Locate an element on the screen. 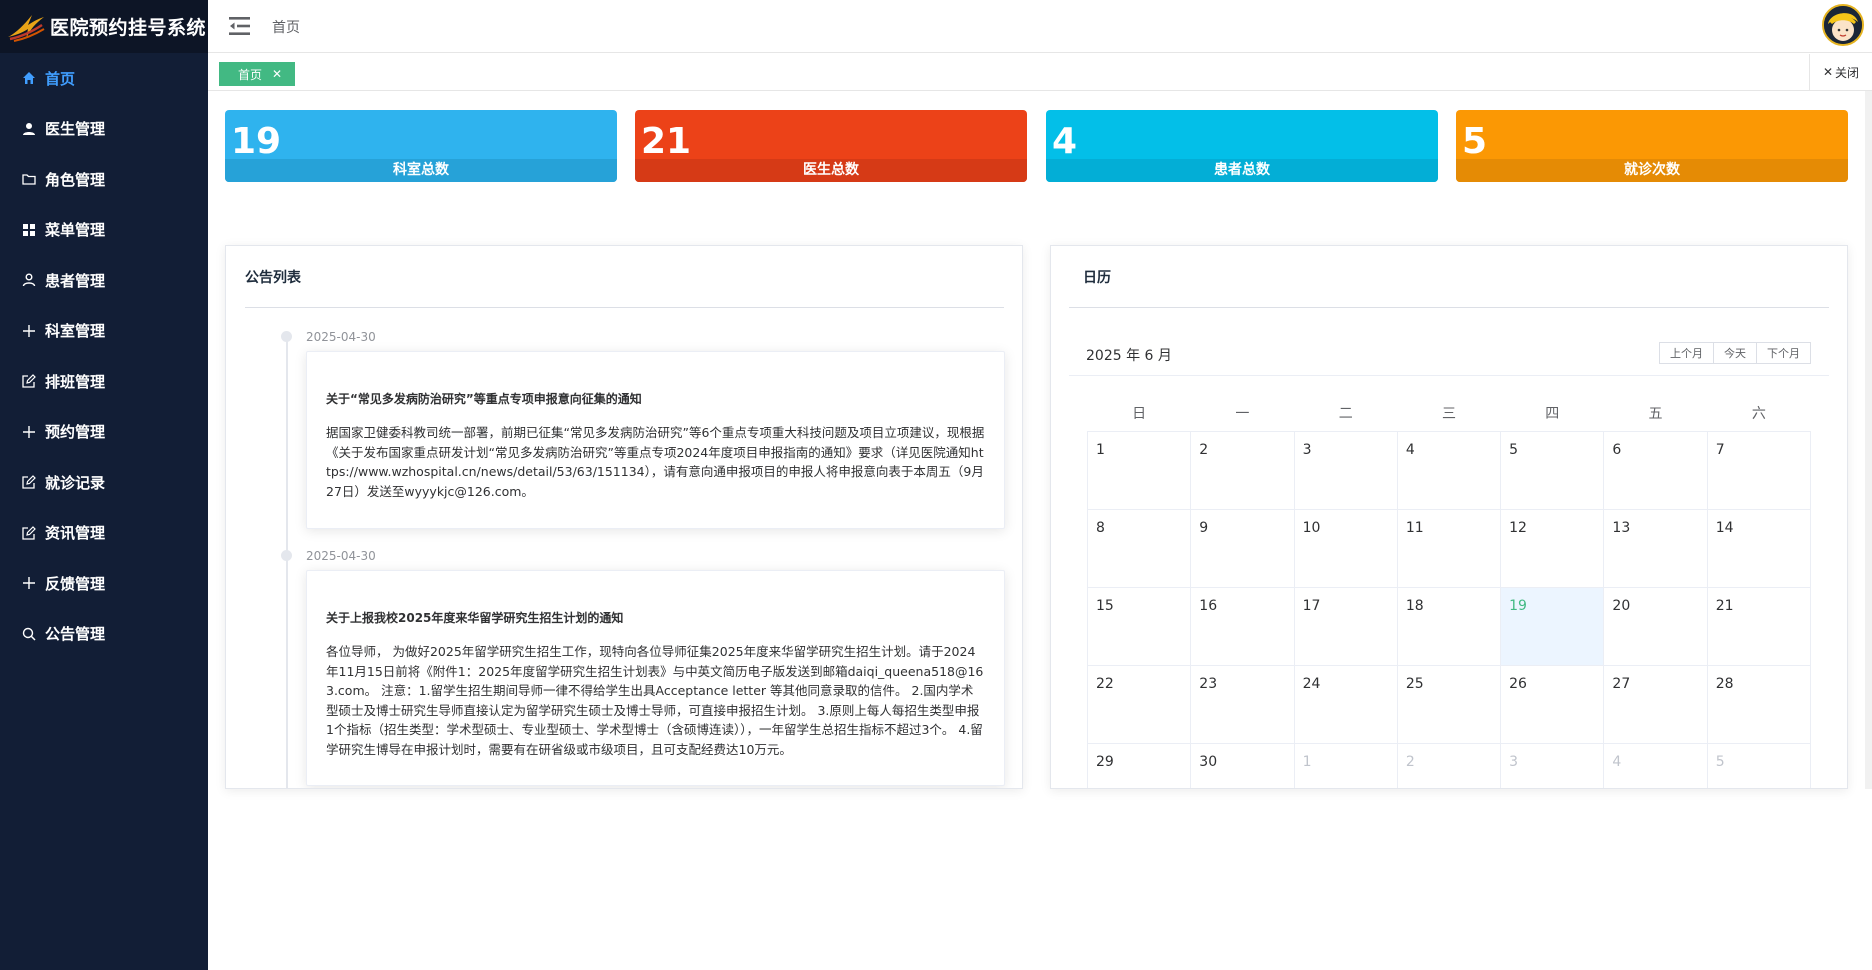 The height and width of the screenshot is (970, 1872). sidebar-item-4: 患者管理 is located at coordinates (104, 280).